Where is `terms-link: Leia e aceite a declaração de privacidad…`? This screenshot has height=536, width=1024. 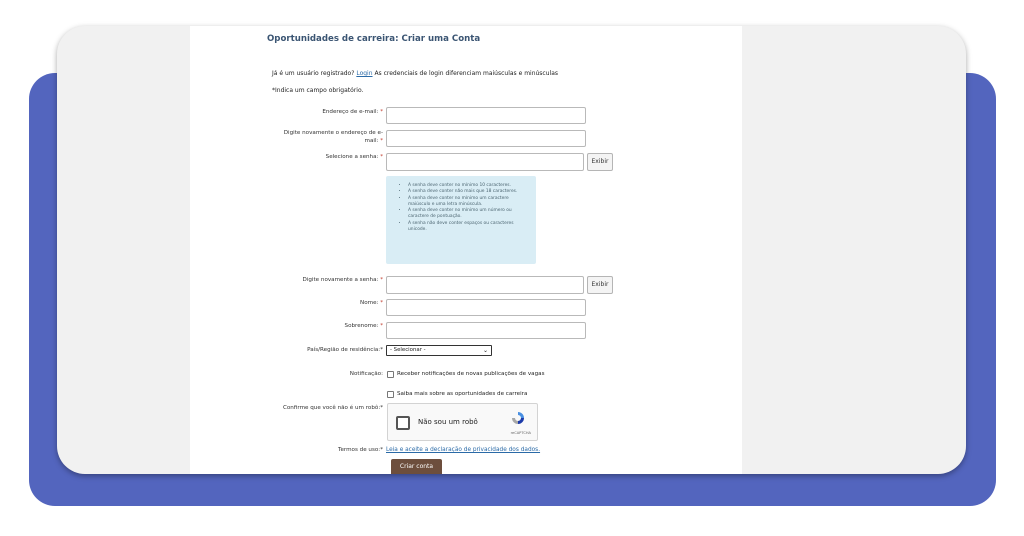 terms-link: Leia e aceite a declaração de privacidad… is located at coordinates (463, 450).